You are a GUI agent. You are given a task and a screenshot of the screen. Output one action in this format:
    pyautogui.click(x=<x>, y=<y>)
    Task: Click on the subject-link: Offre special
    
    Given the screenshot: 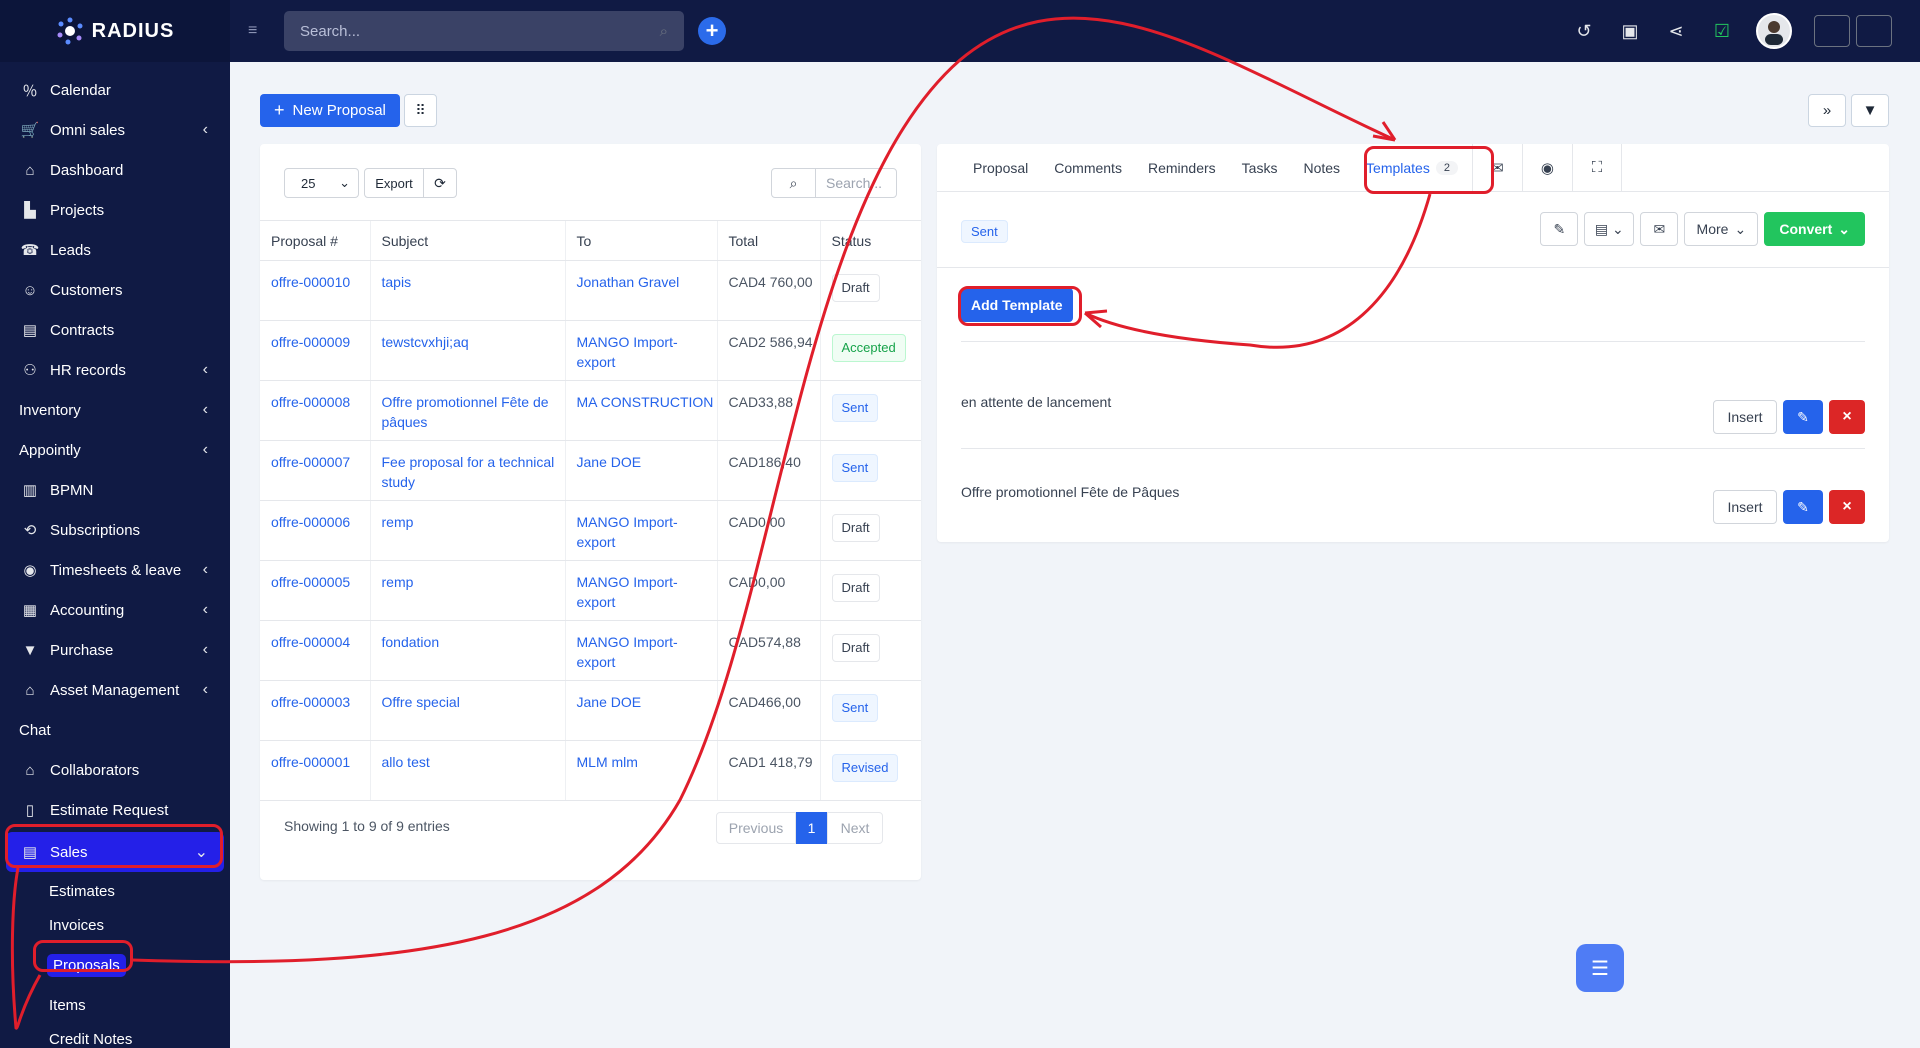 What is the action you would take?
    pyautogui.click(x=421, y=702)
    